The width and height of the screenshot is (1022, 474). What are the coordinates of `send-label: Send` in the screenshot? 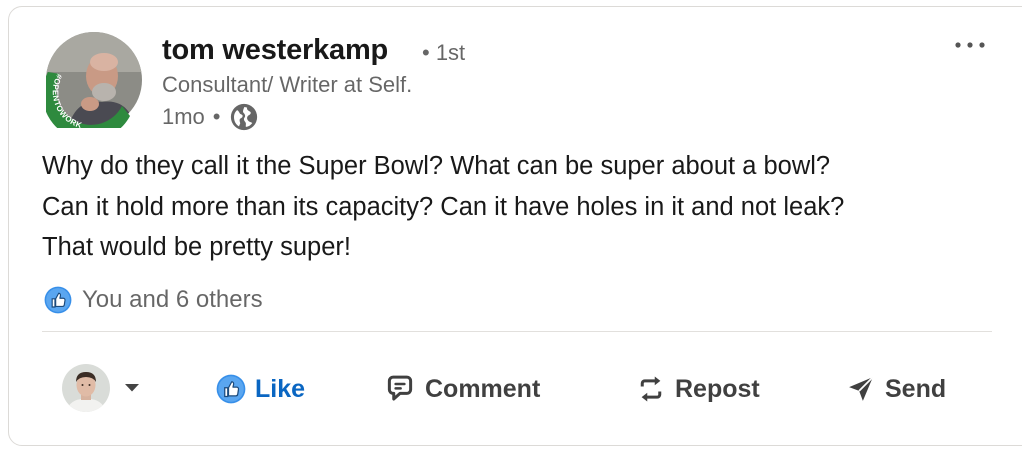 It's located at (916, 388).